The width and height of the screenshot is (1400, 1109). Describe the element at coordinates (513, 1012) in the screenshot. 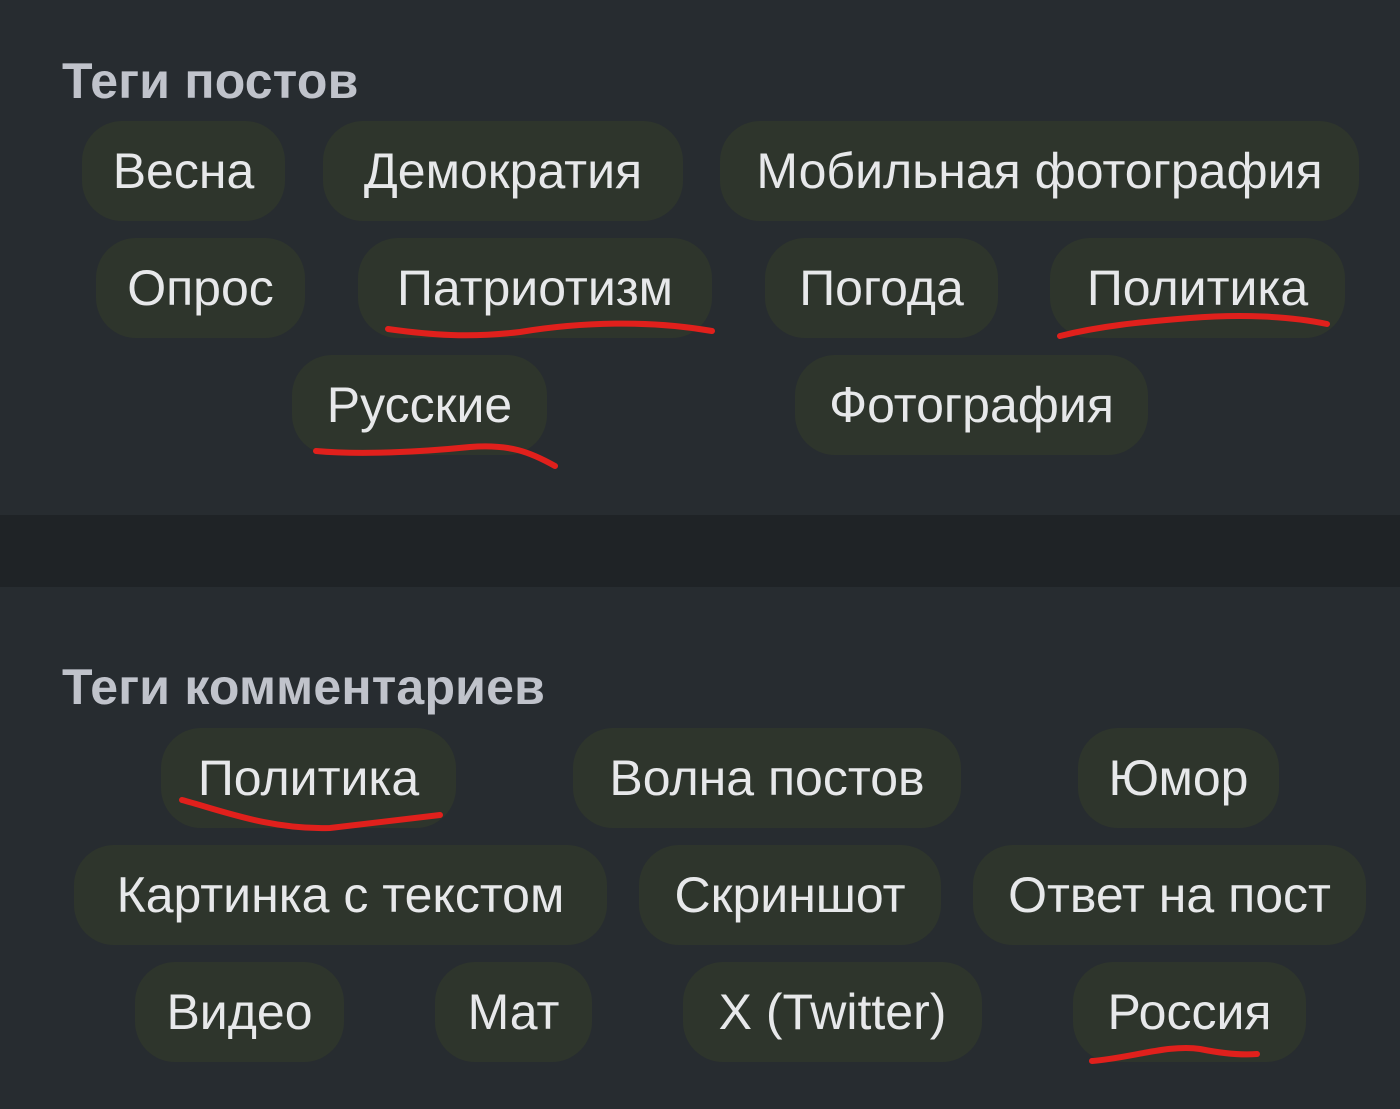

I see `comment-tag: Мат` at that location.